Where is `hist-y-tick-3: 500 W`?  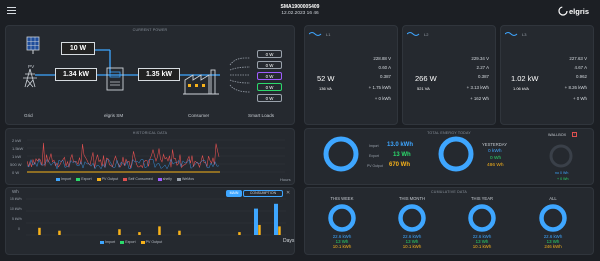
hist-y-tick-3: 500 W is located at coordinates (16, 164).